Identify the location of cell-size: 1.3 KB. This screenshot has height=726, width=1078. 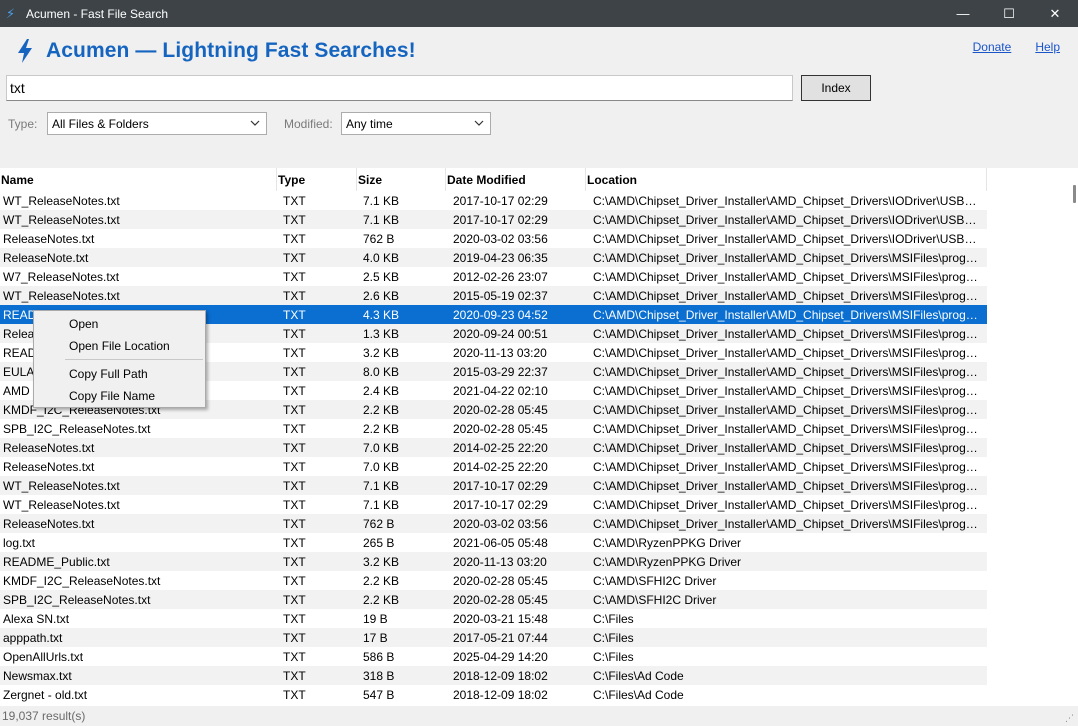
(381, 333).